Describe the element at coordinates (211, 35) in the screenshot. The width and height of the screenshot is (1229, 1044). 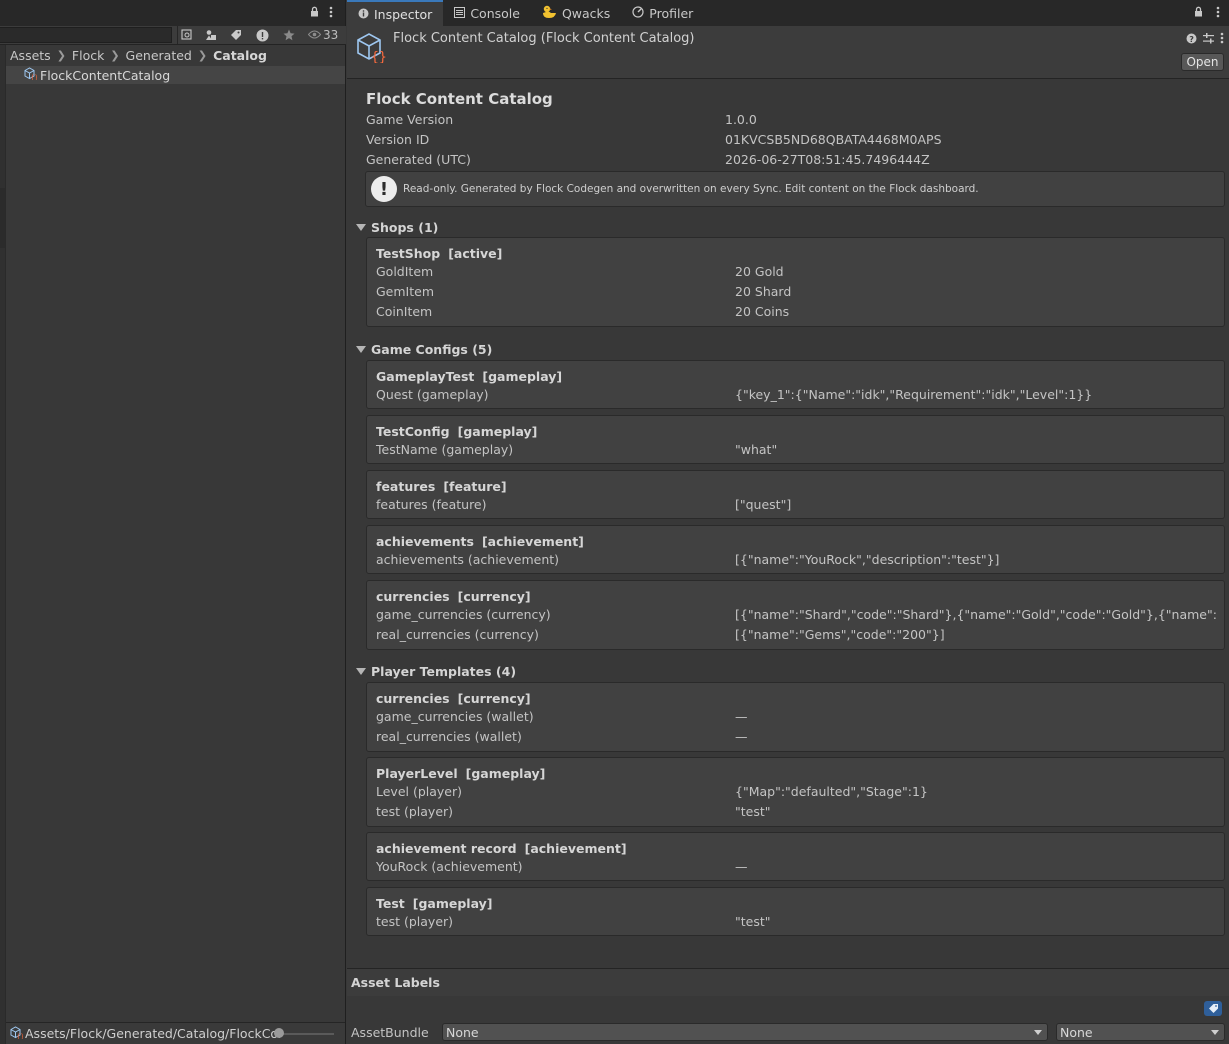
I see `type-filter-icon` at that location.